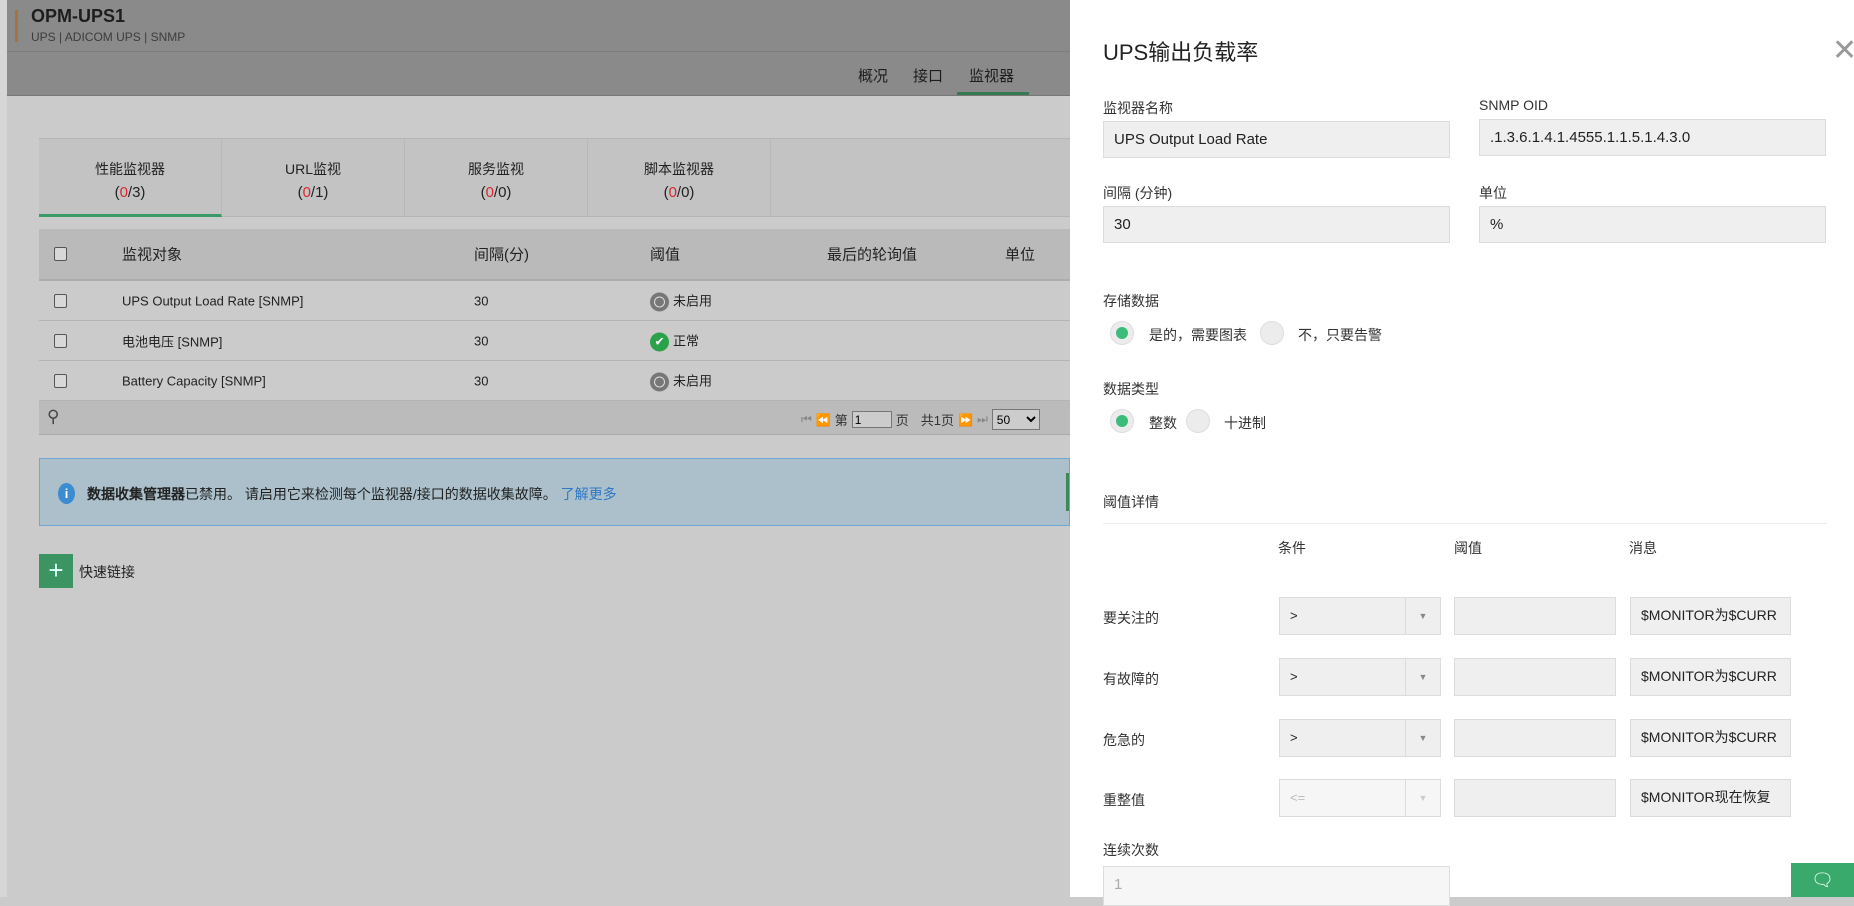 Image resolution: width=1854 pixels, height=906 pixels. I want to click on col-interval: 间隔(分), so click(501, 254).